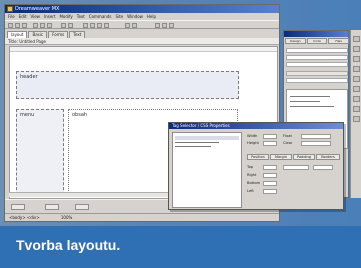 The image size is (361, 268). Describe the element at coordinates (77, 34) in the screenshot. I see `tab-text: Text` at that location.